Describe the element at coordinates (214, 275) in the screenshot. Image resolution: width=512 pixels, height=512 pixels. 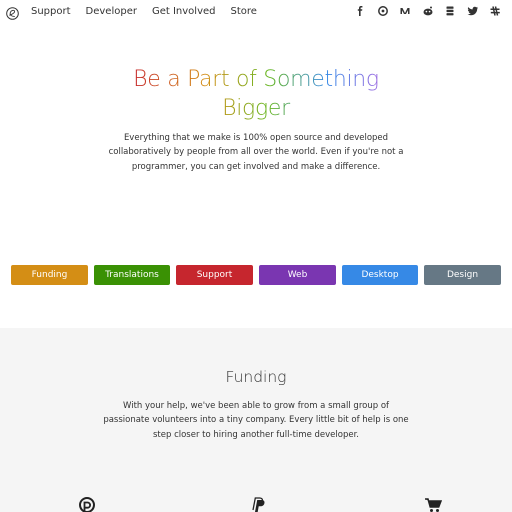
I see `tab-support: Support` at that location.